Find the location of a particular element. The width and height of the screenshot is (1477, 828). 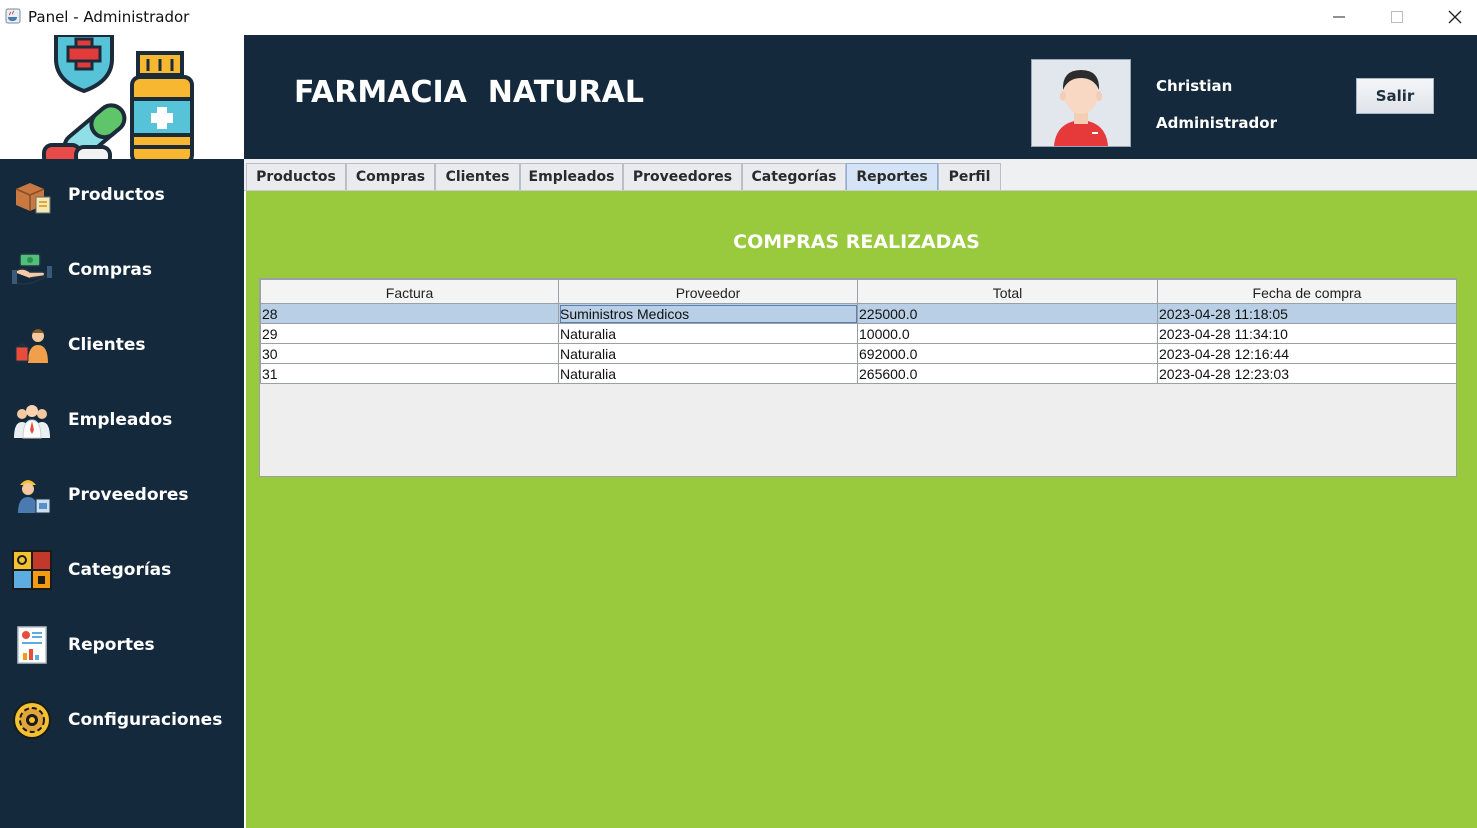

close-icon is located at coordinates (1455, 17).